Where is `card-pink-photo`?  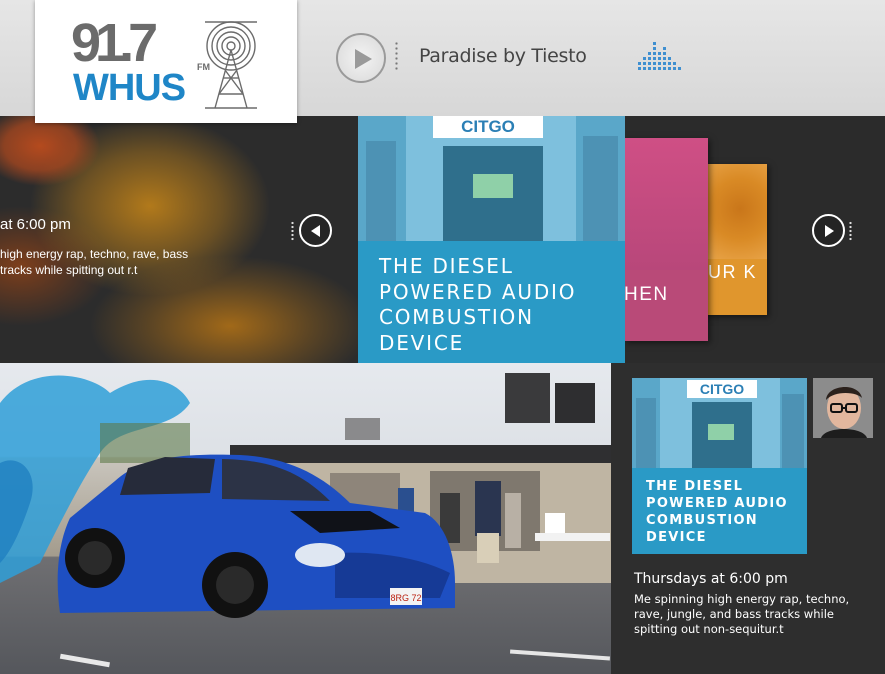
card-pink-photo is located at coordinates (666, 204).